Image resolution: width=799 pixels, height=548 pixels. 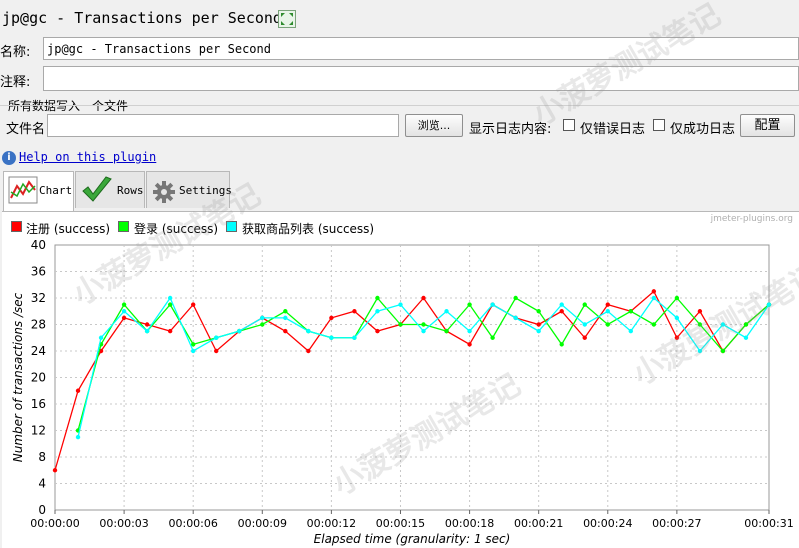 What do you see at coordinates (18, 377) in the screenshot?
I see `y-axis-label: Number of transactions /sec` at bounding box center [18, 377].